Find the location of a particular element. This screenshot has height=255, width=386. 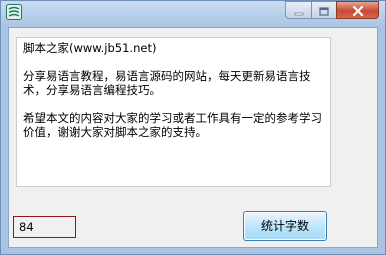

app-logo-icon is located at coordinates (14, 12).